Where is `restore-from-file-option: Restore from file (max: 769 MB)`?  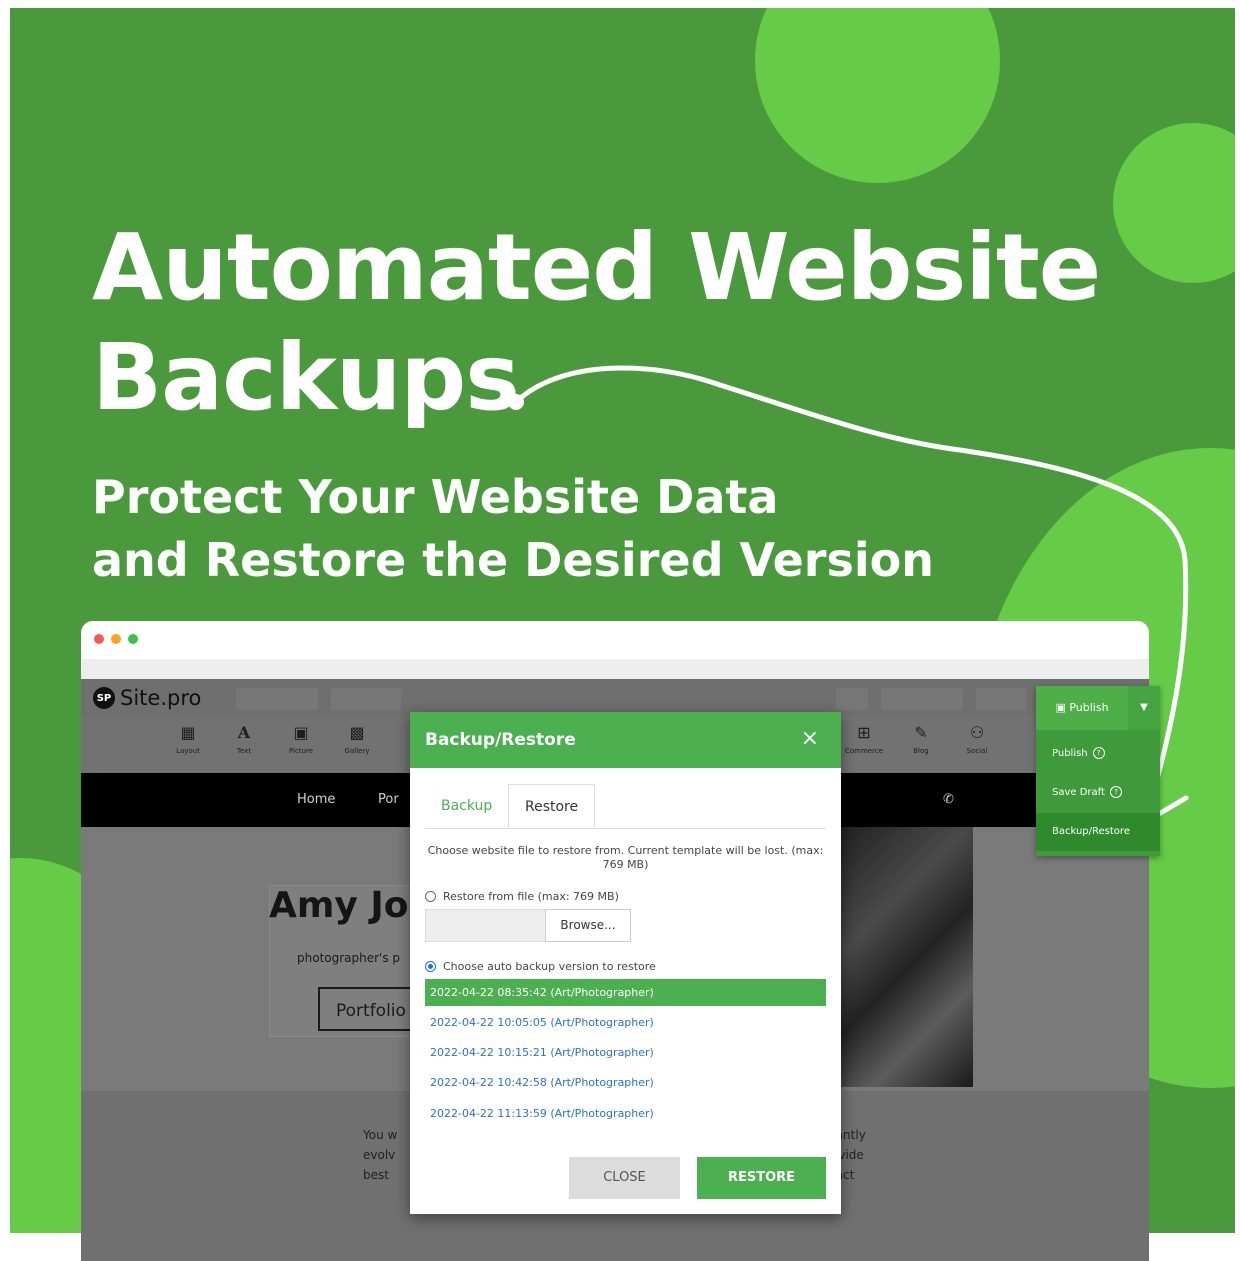
restore-from-file-option: Restore from file (max: 769 MB) is located at coordinates (522, 896).